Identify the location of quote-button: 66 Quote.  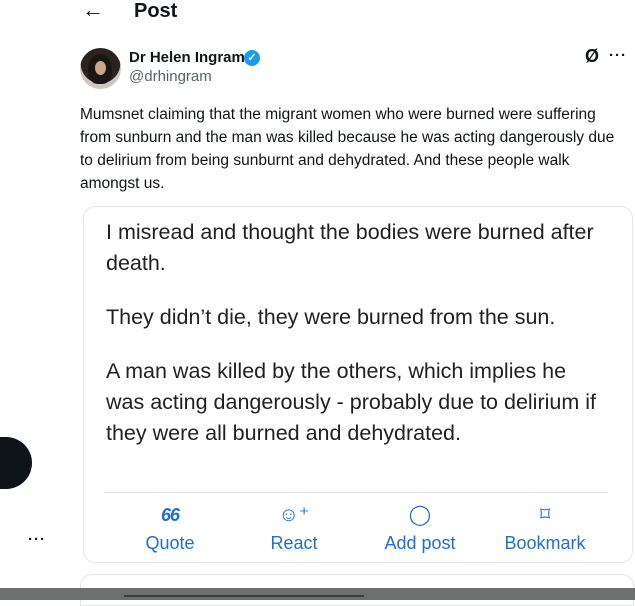
(170, 529).